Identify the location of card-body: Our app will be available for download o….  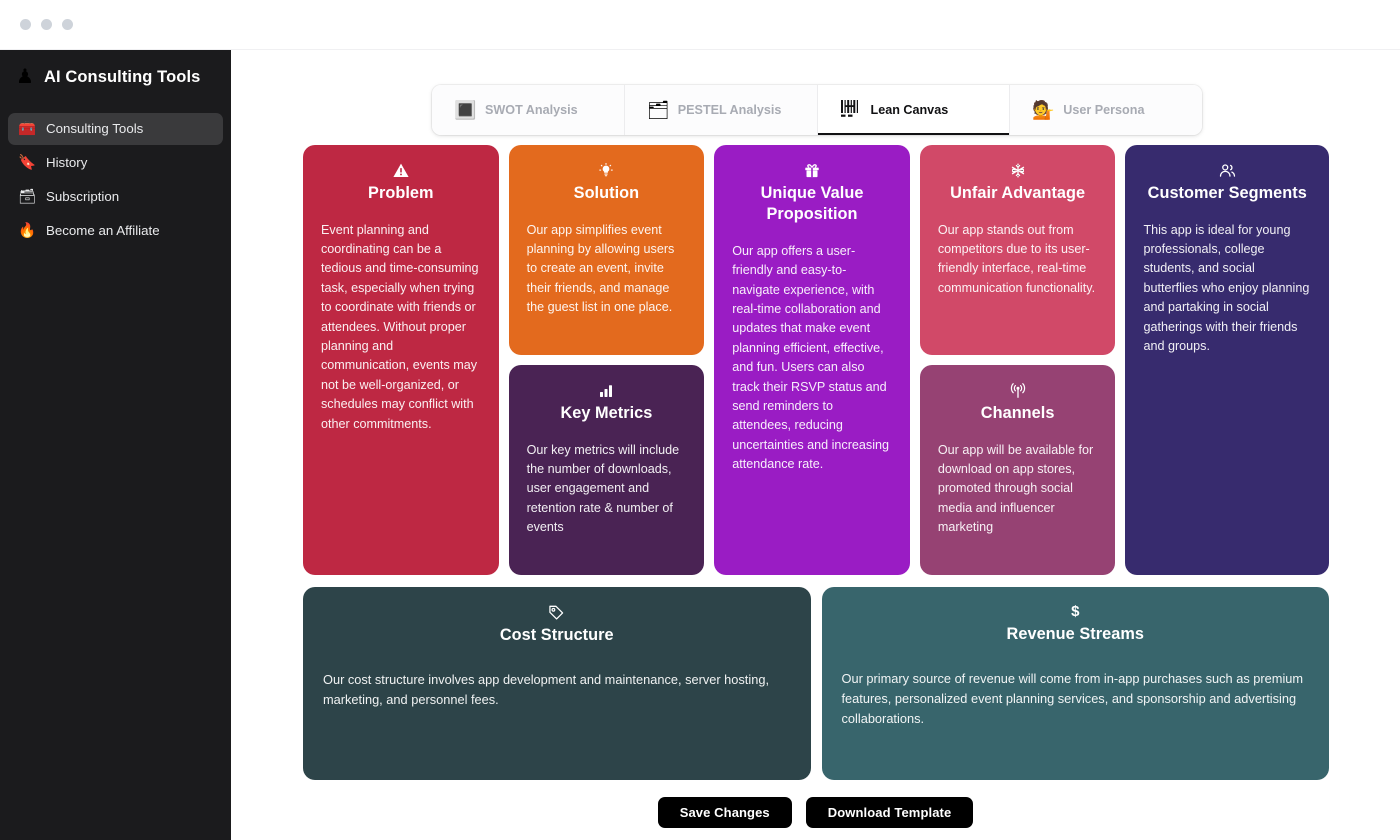
(1015, 488).